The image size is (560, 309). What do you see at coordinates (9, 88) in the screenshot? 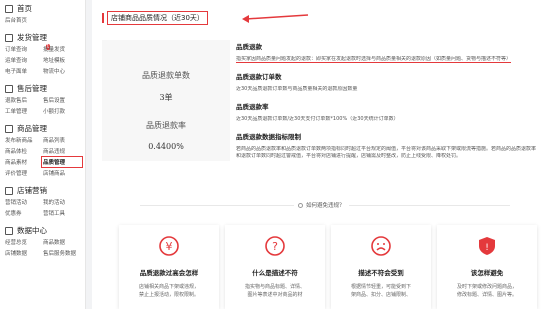
I see `aftersale-icon` at bounding box center [9, 88].